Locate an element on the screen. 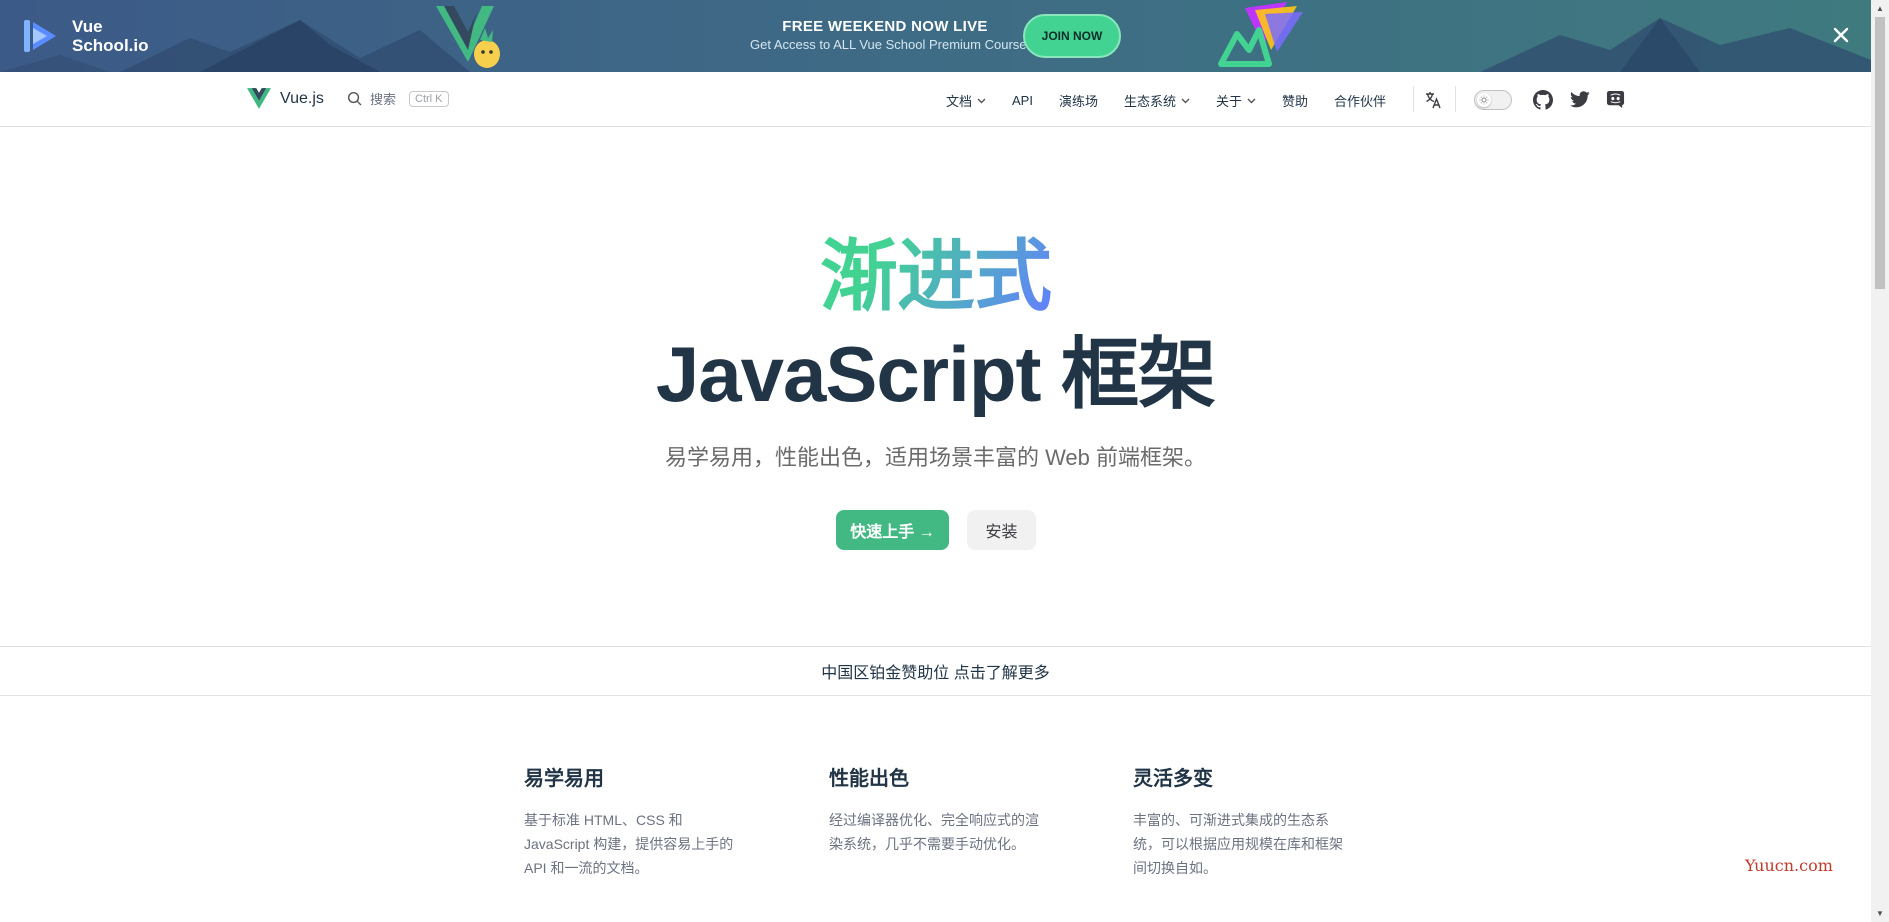 This screenshot has width=1889, height=922. vueschool-logo: Vue School.io is located at coordinates (85, 36).